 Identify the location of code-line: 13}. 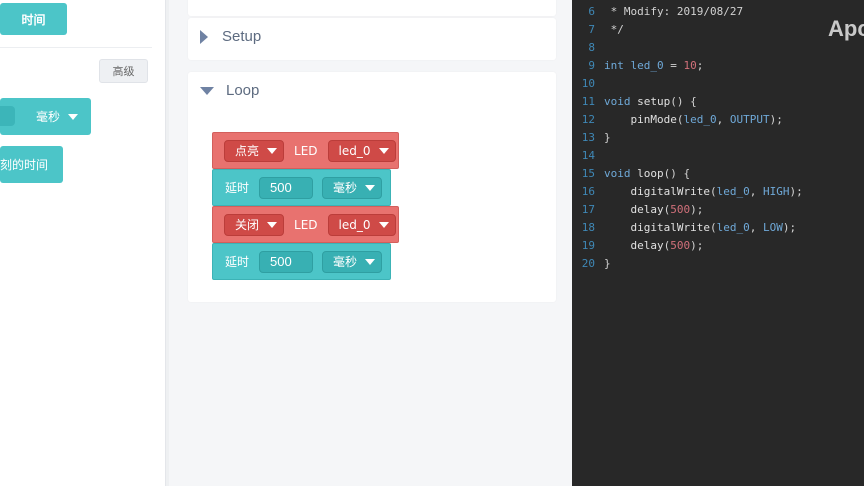
(591, 137).